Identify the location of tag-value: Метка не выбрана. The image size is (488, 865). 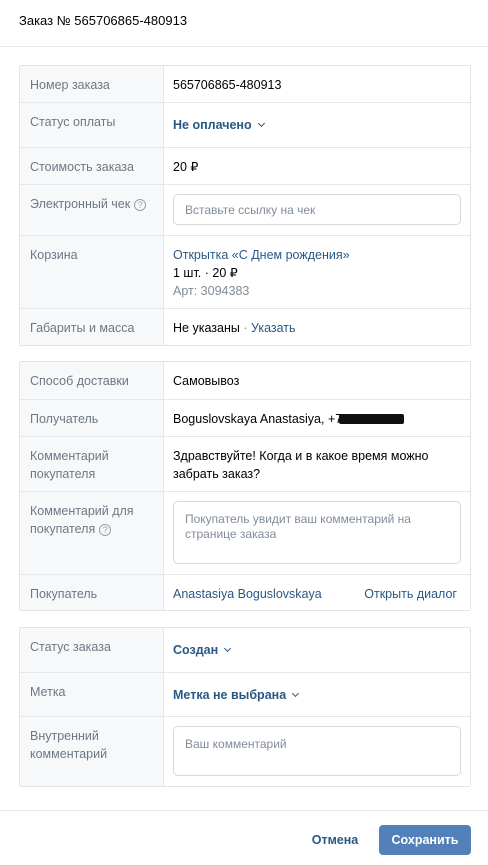
(230, 695).